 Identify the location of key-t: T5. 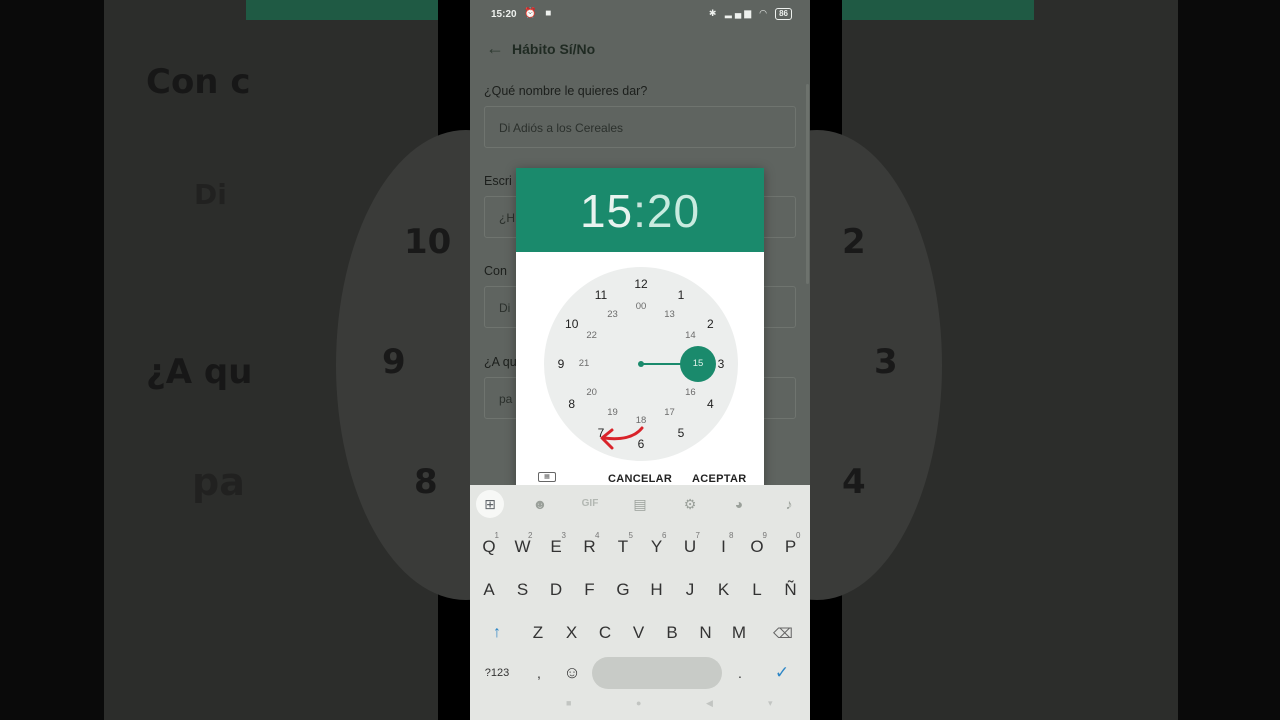
(623, 547).